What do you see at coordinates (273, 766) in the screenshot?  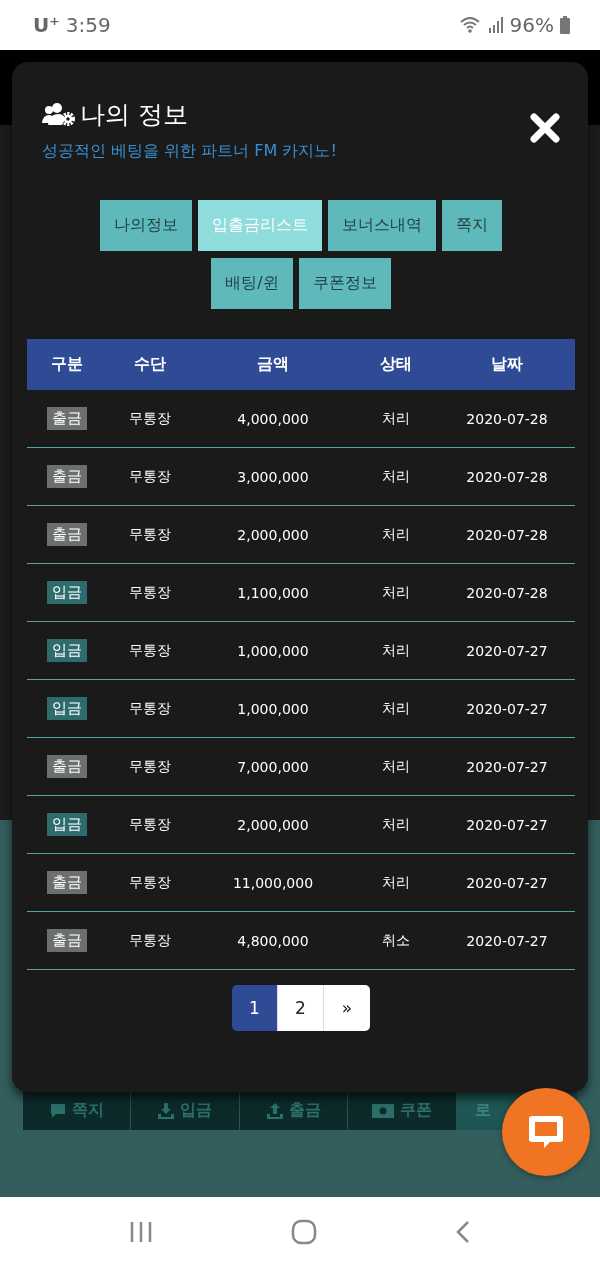 I see `table-cell-text: 7,000,000` at bounding box center [273, 766].